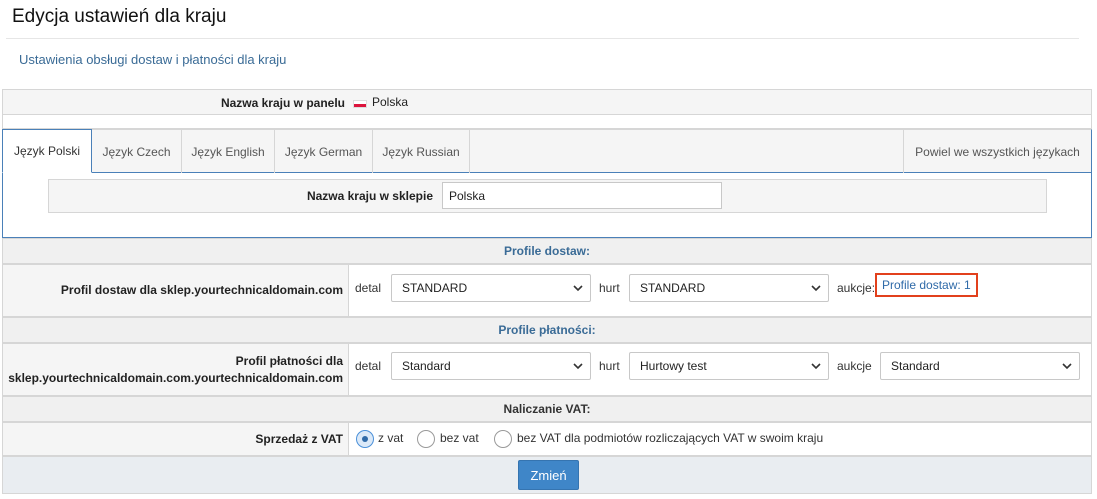 This screenshot has height=499, width=1097. Describe the element at coordinates (547, 409) in the screenshot. I see `vat-header: Naliczanie VAT:` at that location.